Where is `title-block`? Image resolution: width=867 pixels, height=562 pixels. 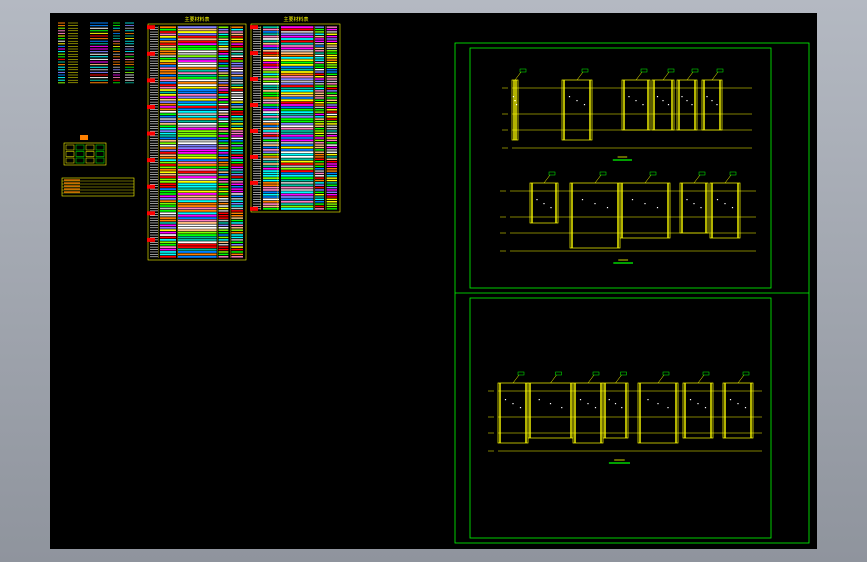
title-block is located at coordinates (98, 166).